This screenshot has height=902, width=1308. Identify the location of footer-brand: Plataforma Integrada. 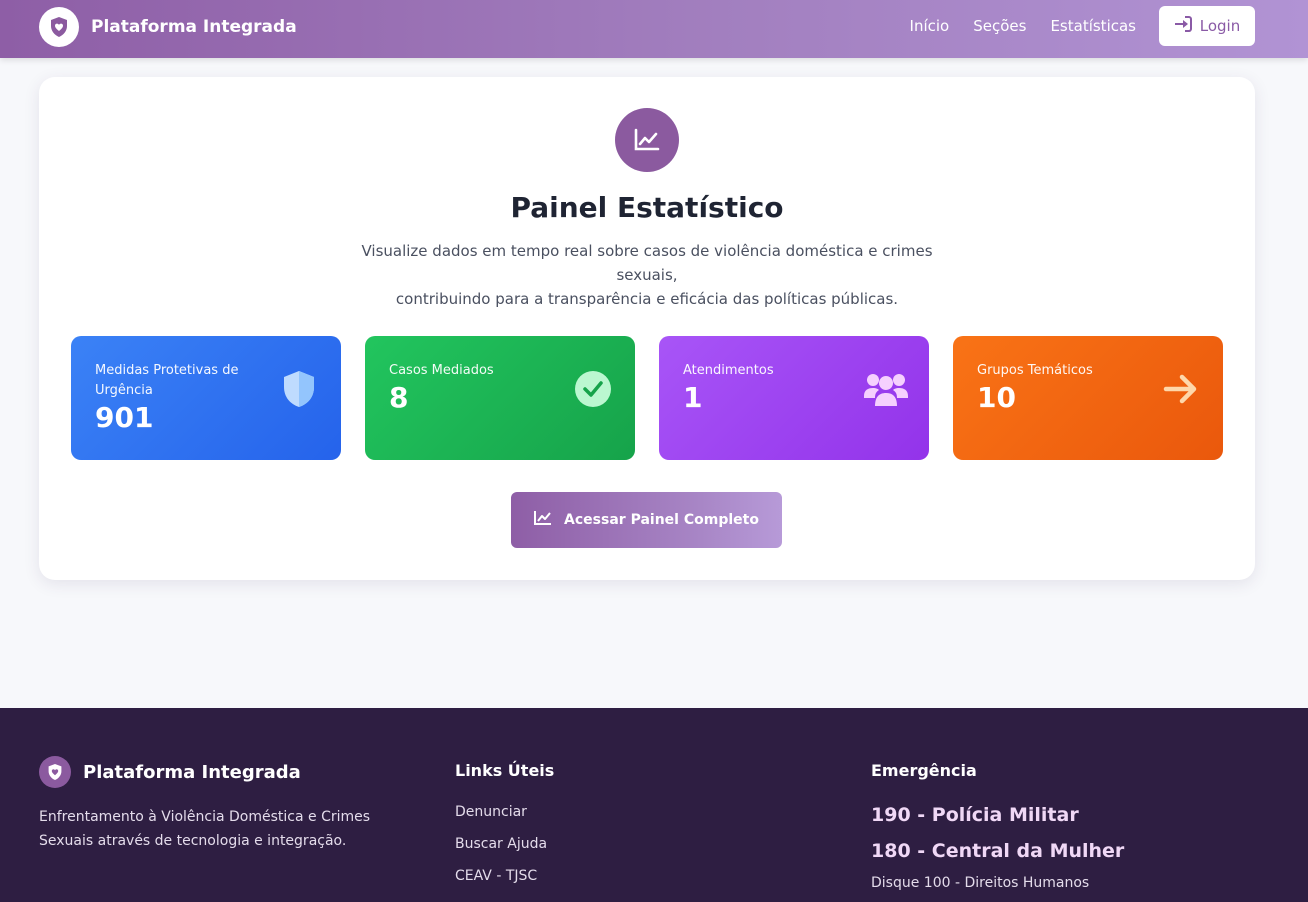
(170, 772).